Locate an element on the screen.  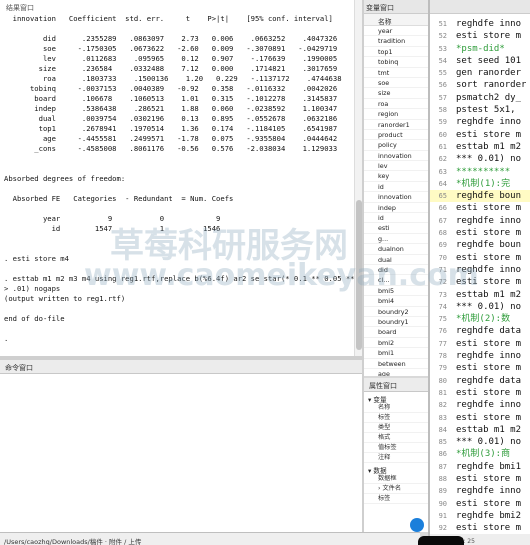
editor-line: 90 esti store m is located at coordinates (480, 504).